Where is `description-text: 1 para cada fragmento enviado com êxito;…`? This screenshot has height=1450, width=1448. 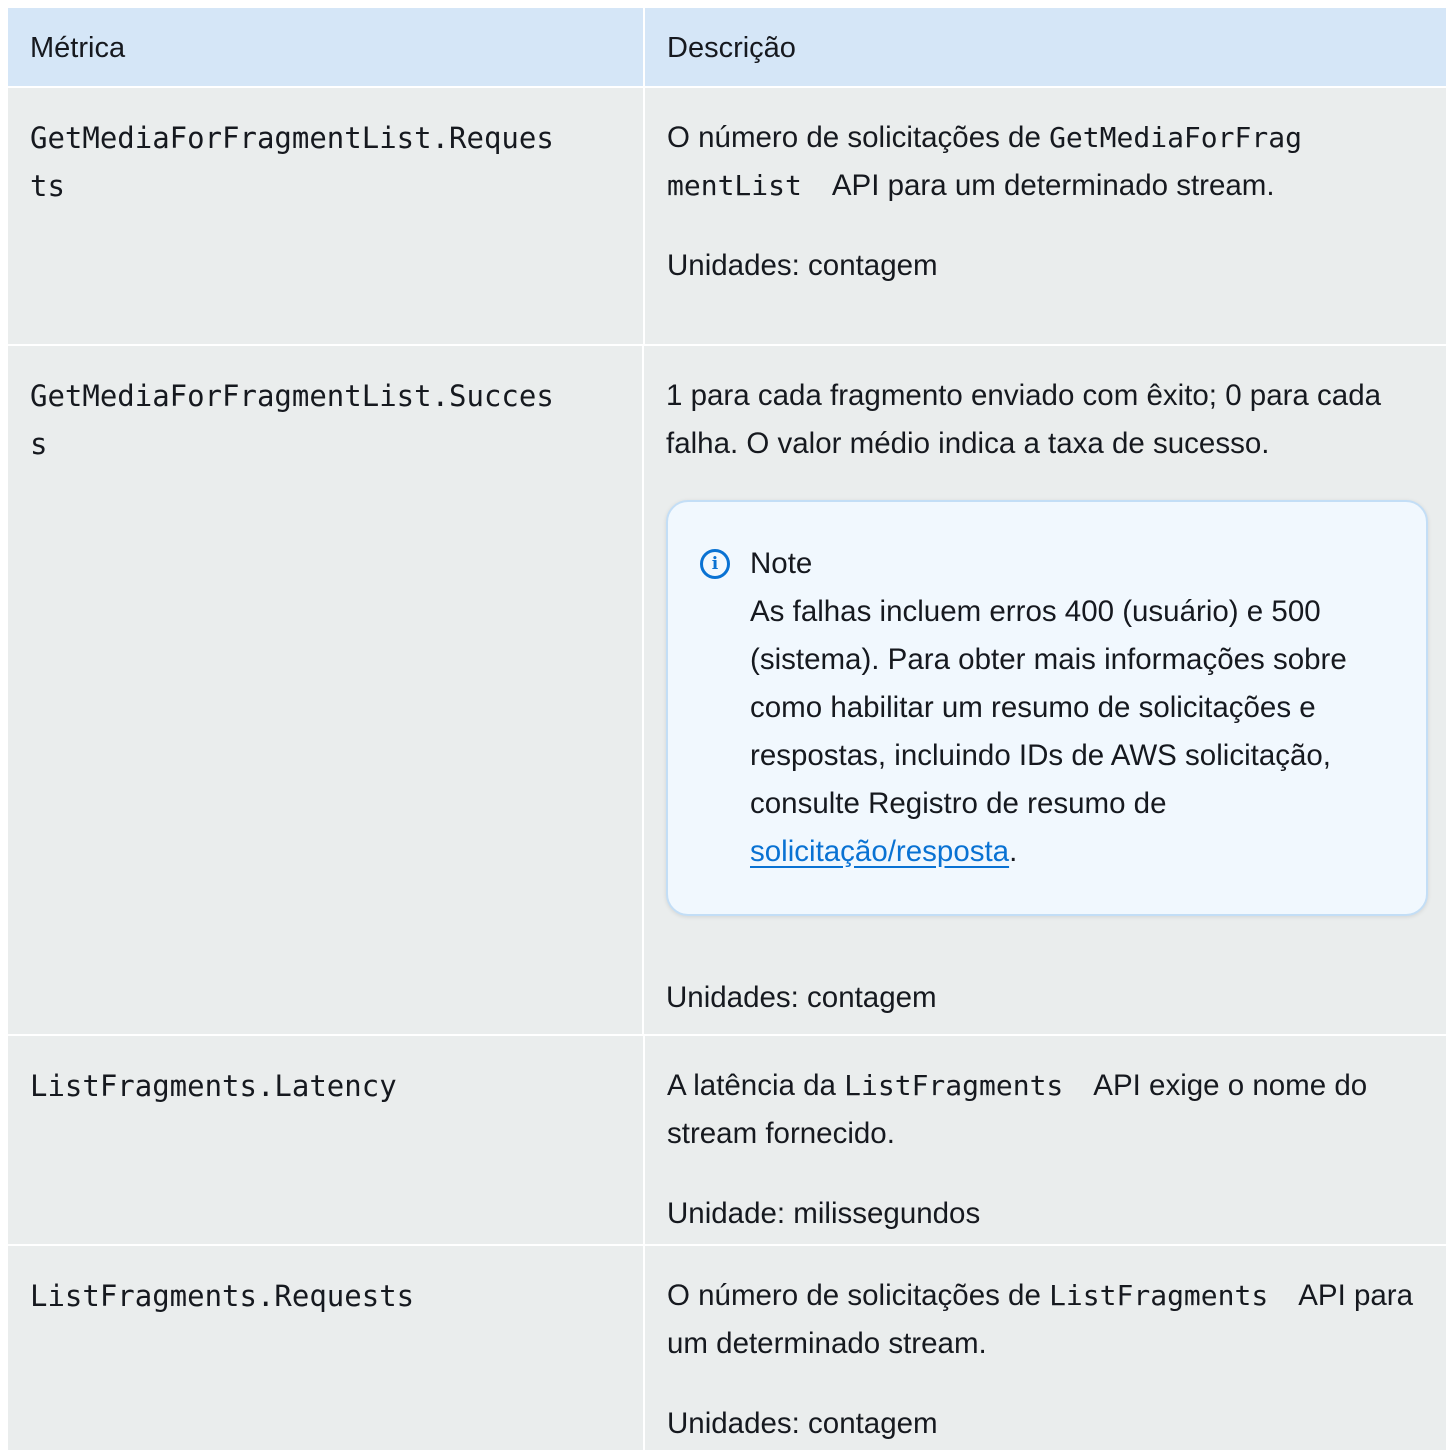 description-text: 1 para cada fragmento enviado com êxito;… is located at coordinates (1024, 419).